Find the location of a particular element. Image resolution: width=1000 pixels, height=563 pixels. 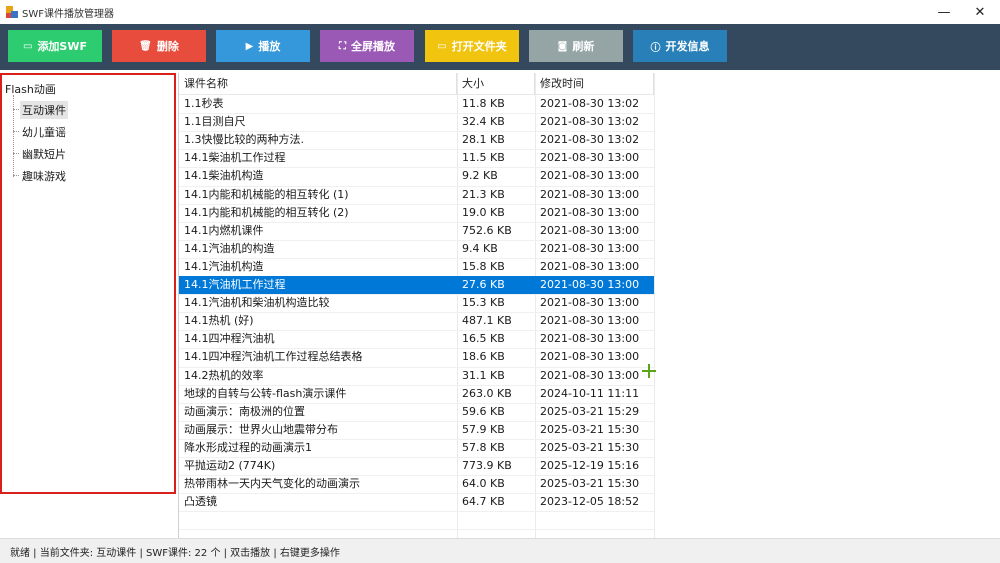

open-folder-label: 打开文件夹 is located at coordinates (479, 46).